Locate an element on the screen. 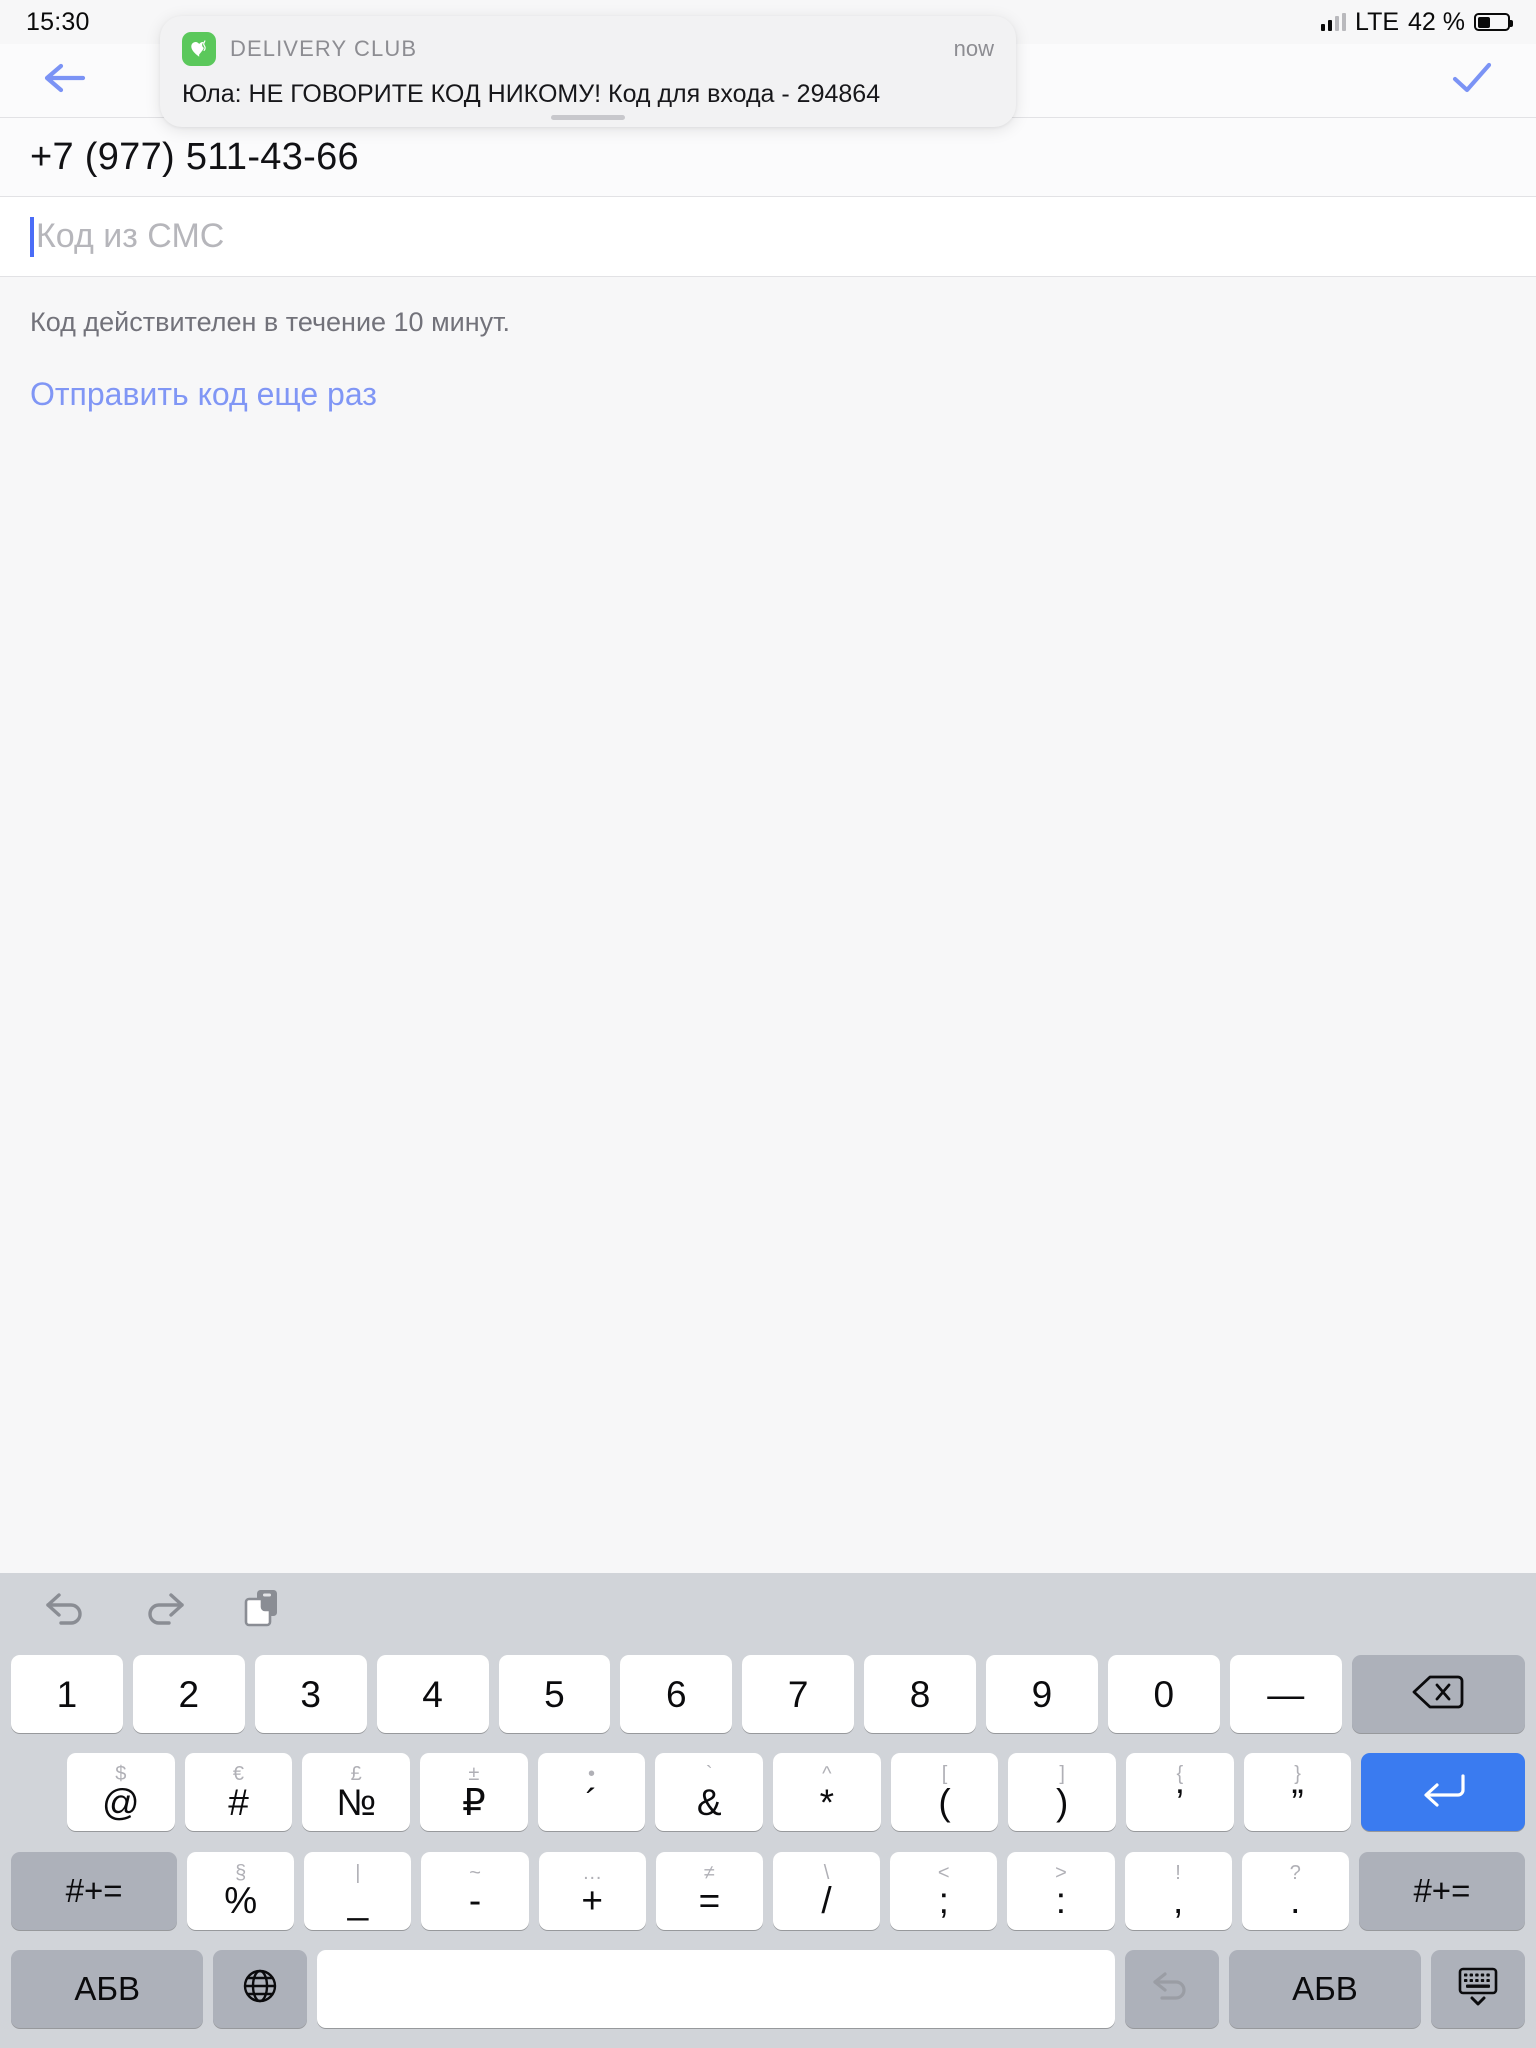  key-symbols-left: #+= is located at coordinates (94, 1890).